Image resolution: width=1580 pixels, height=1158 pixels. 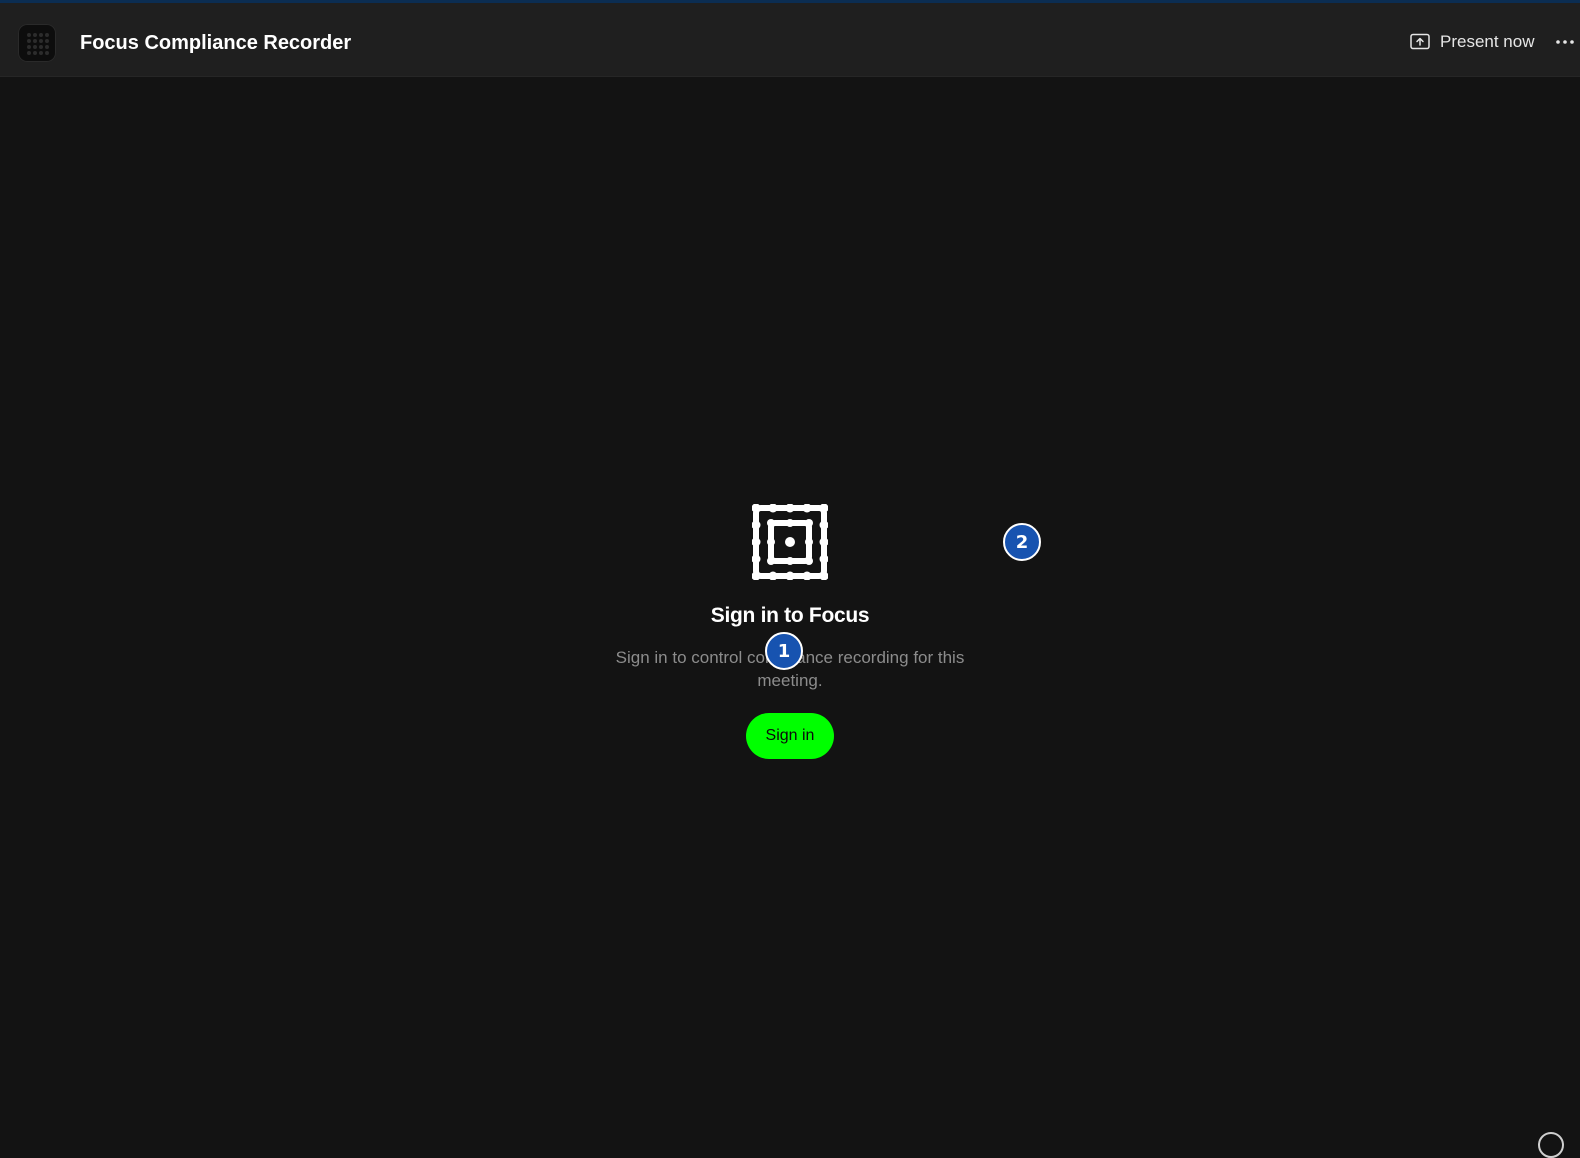 What do you see at coordinates (1022, 542) in the screenshot?
I see `annotation-marker-2: 2` at bounding box center [1022, 542].